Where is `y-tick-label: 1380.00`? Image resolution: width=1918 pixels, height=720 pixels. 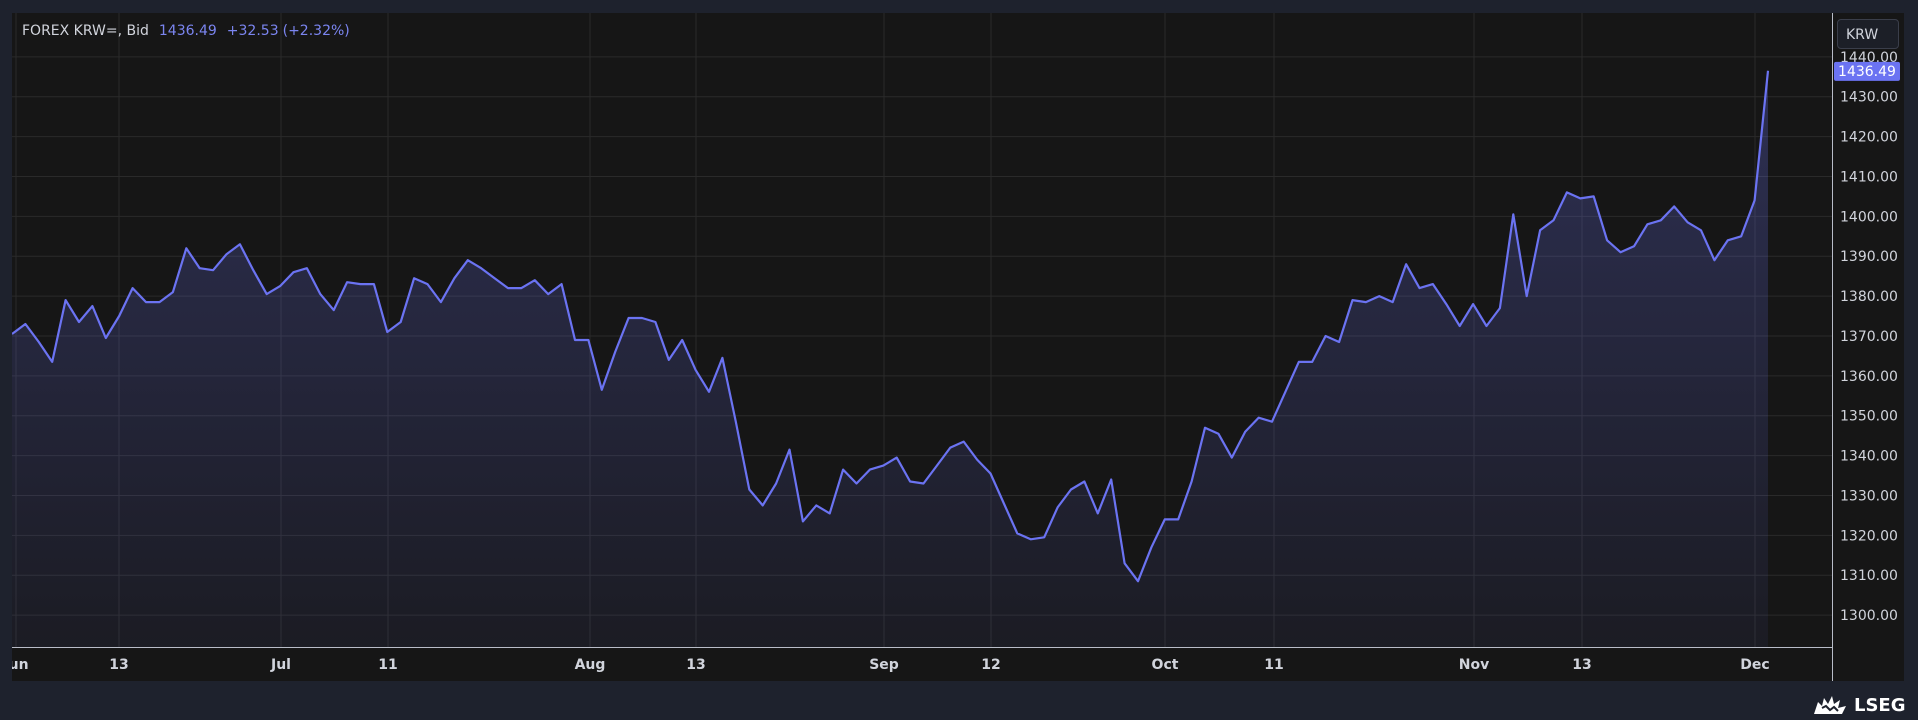
y-tick-label: 1380.00 is located at coordinates (1869, 297).